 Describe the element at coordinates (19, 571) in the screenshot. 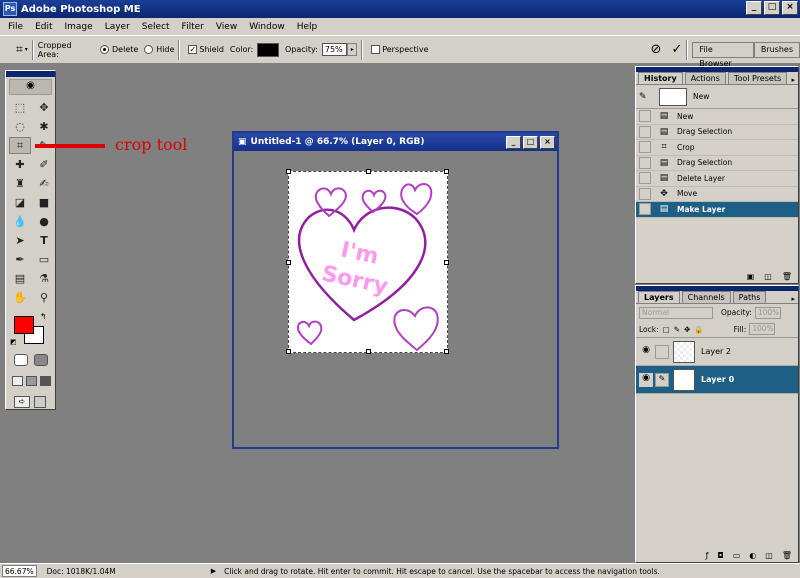

I see `zoom-field: 66.67%` at that location.